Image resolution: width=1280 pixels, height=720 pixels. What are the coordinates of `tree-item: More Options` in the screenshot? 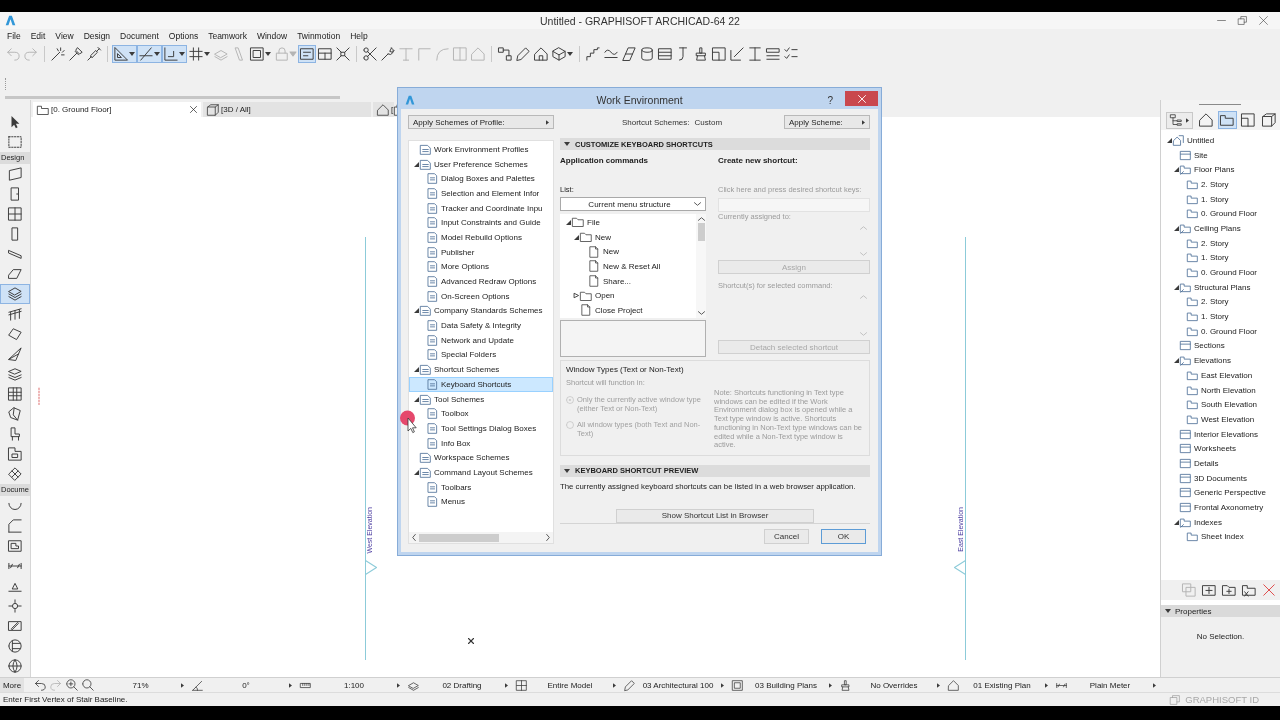 It's located at (481, 267).